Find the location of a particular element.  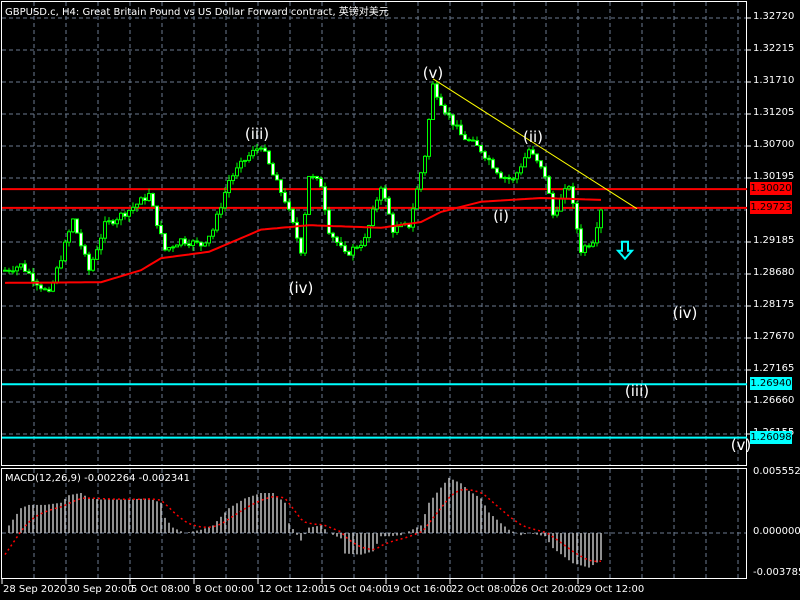

time-tick-label: 22 Oct 08:00 is located at coordinates (484, 589).